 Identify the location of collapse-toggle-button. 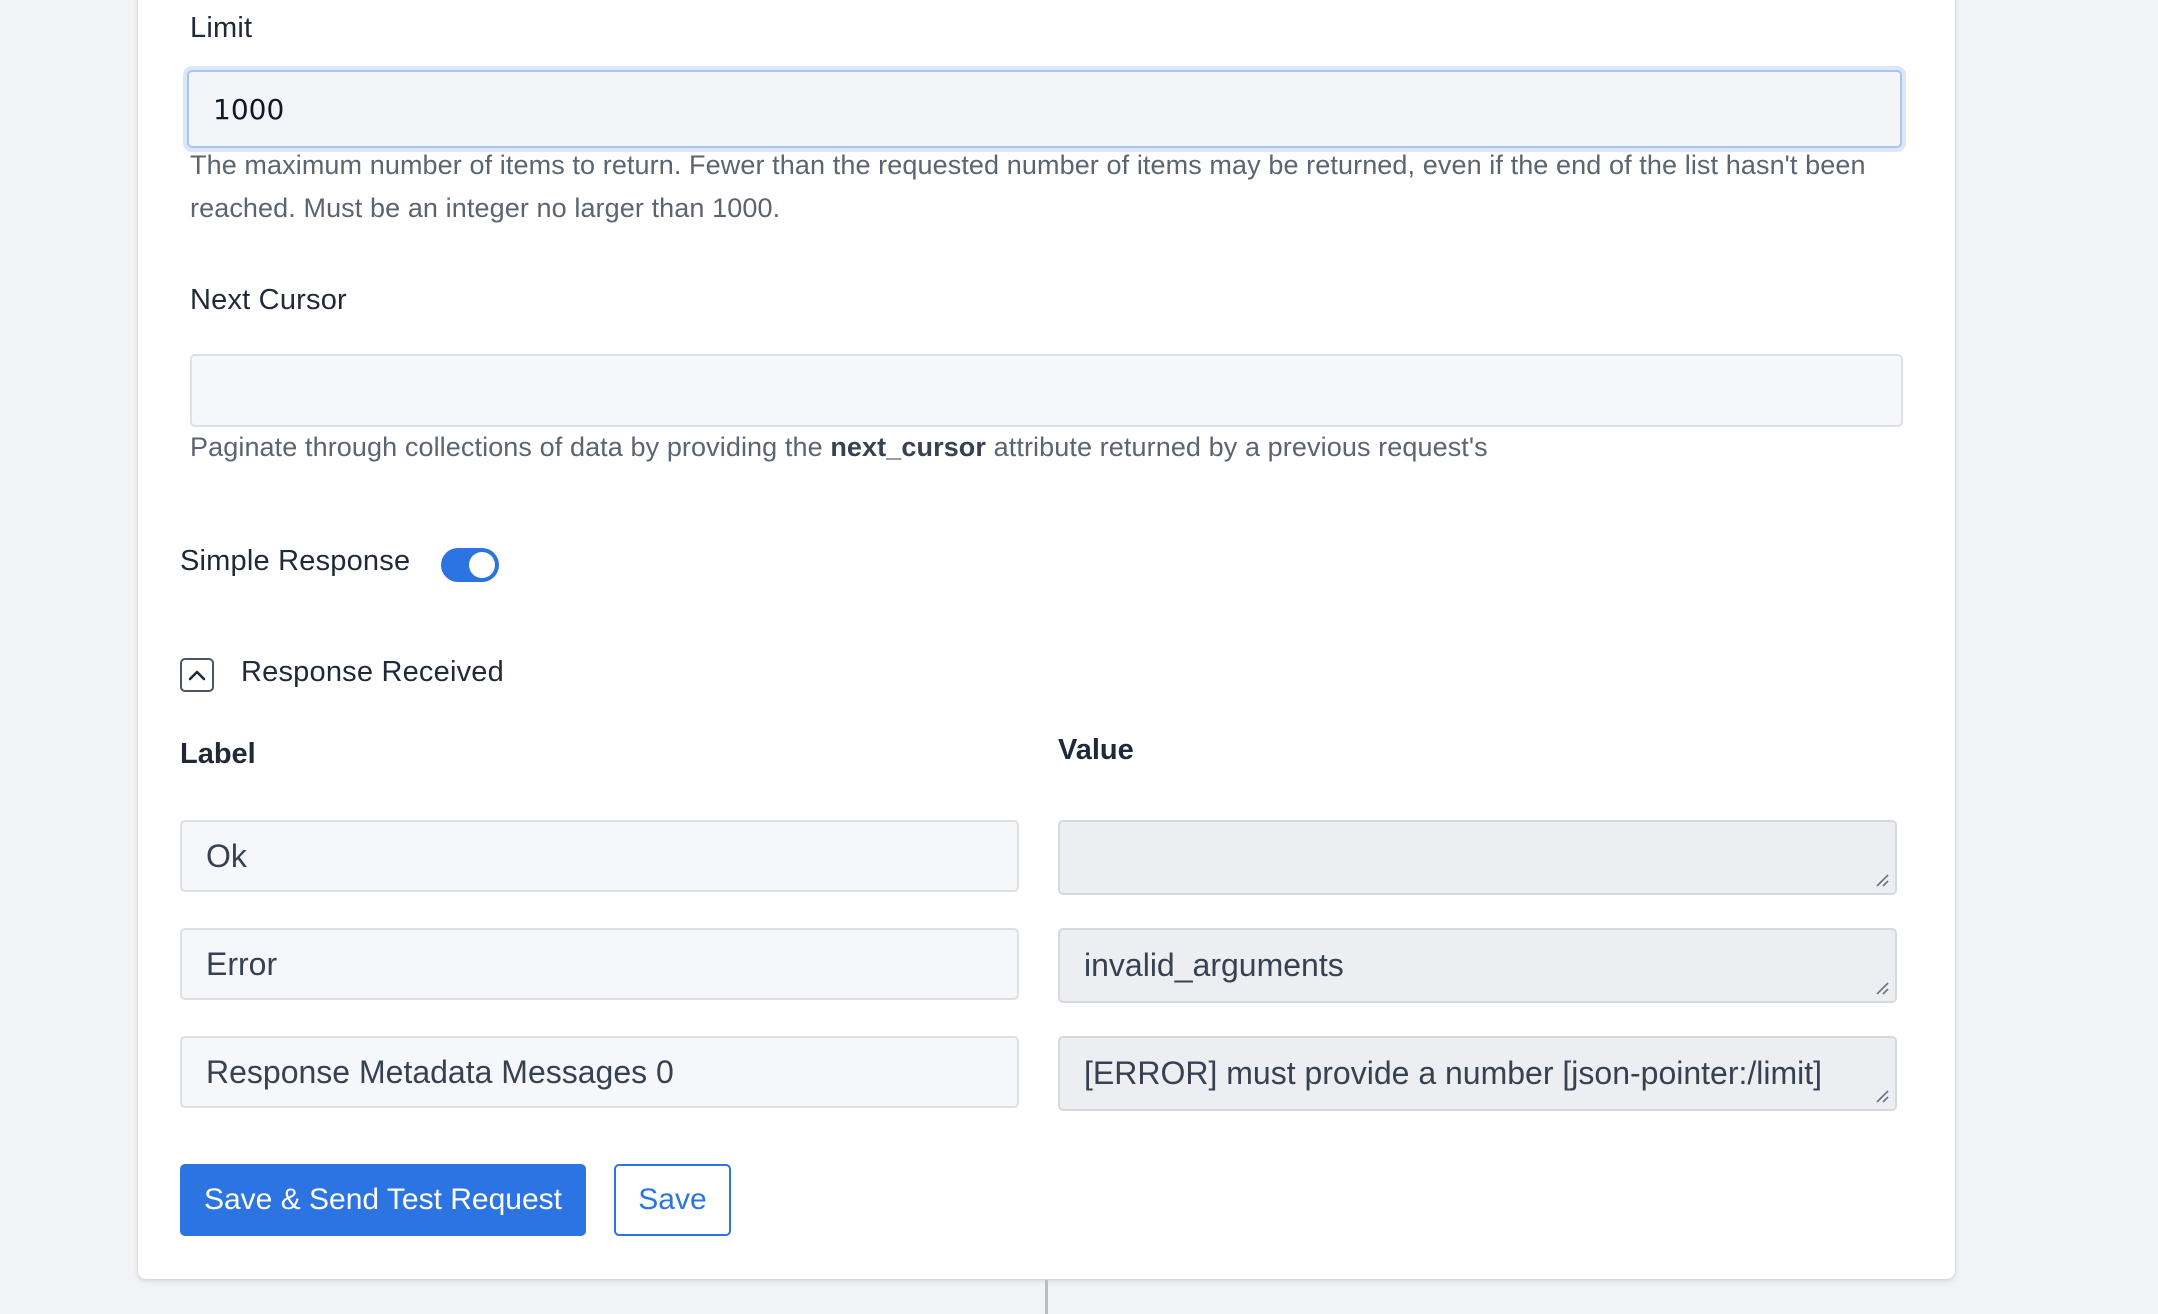
(197, 675).